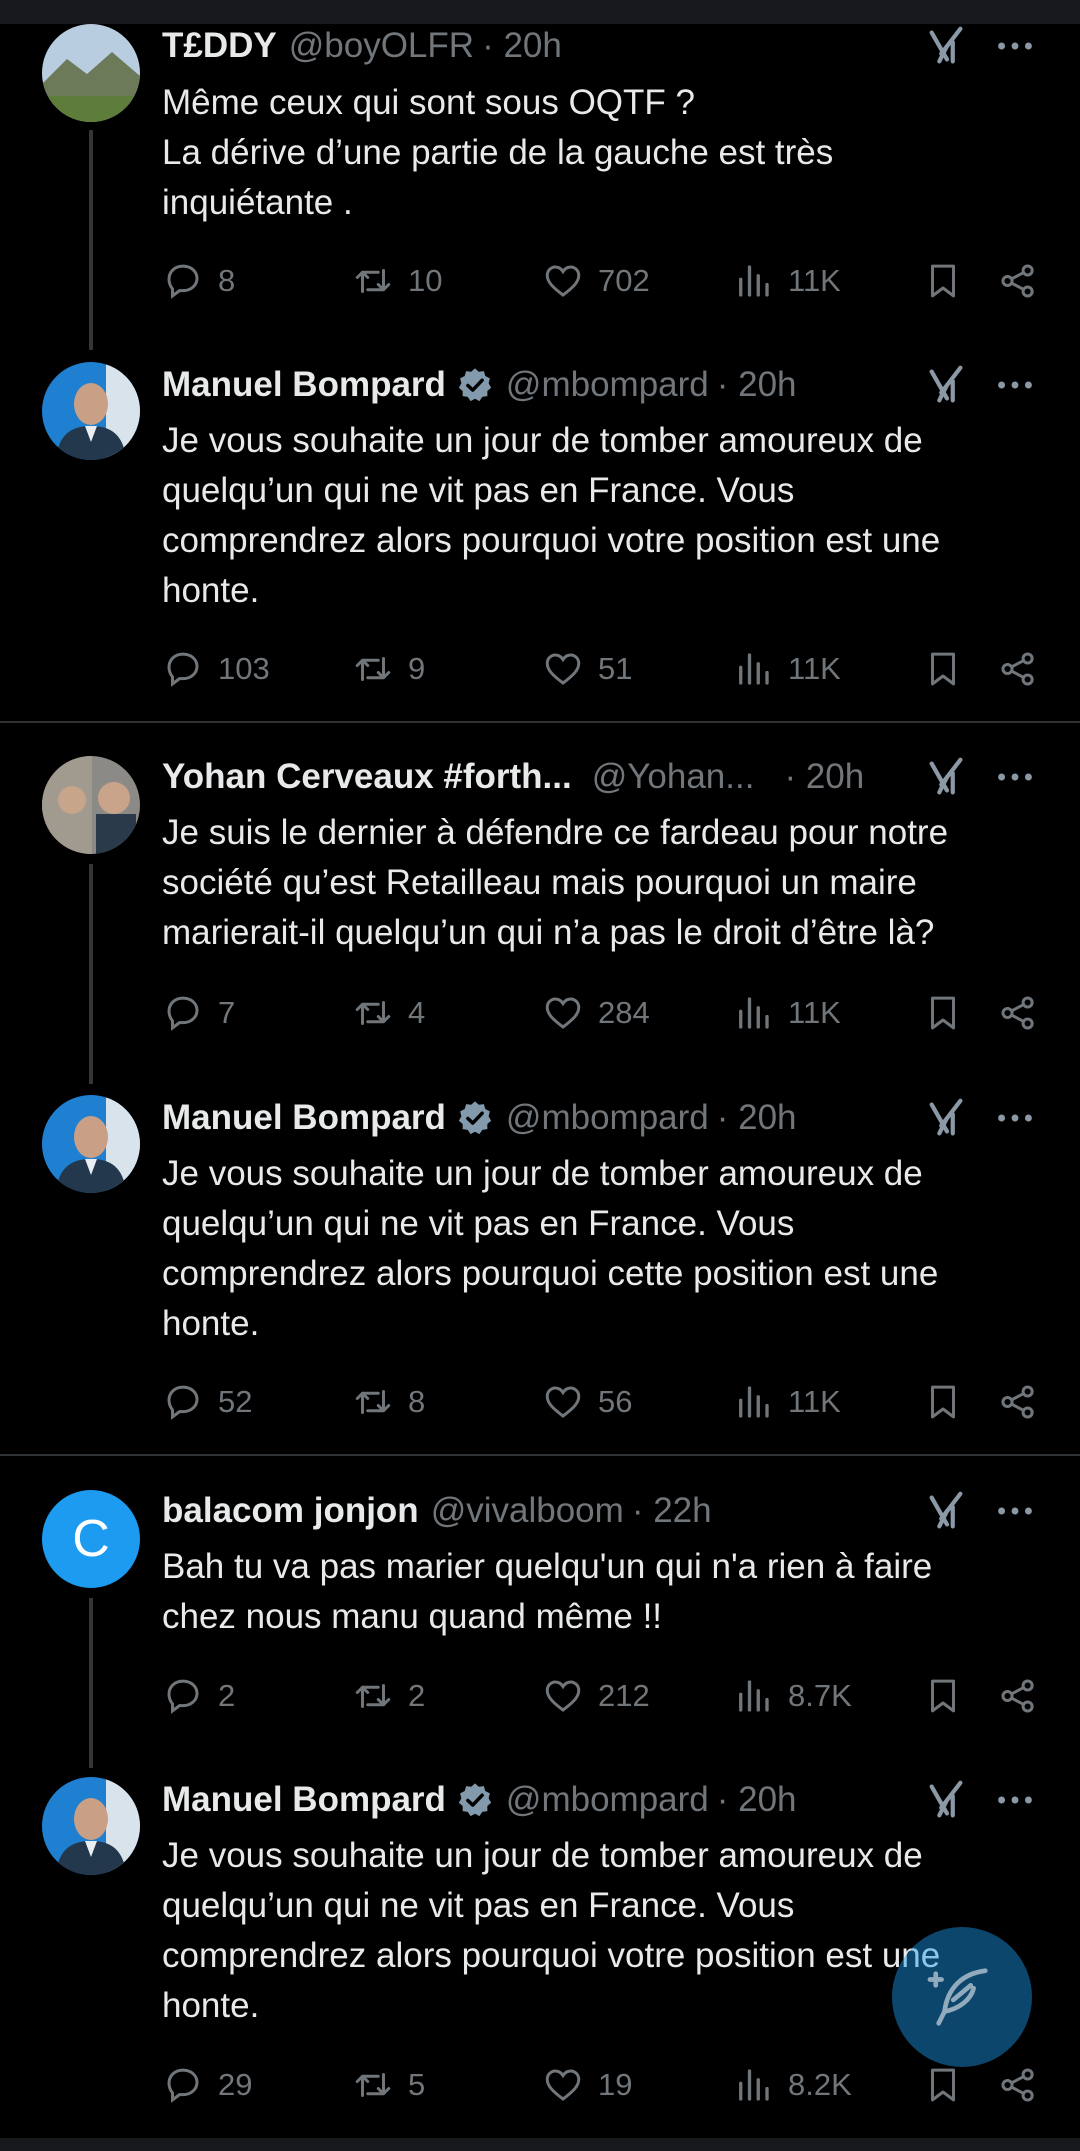  What do you see at coordinates (227, 1012) in the screenshot?
I see `reply-count: 7` at bounding box center [227, 1012].